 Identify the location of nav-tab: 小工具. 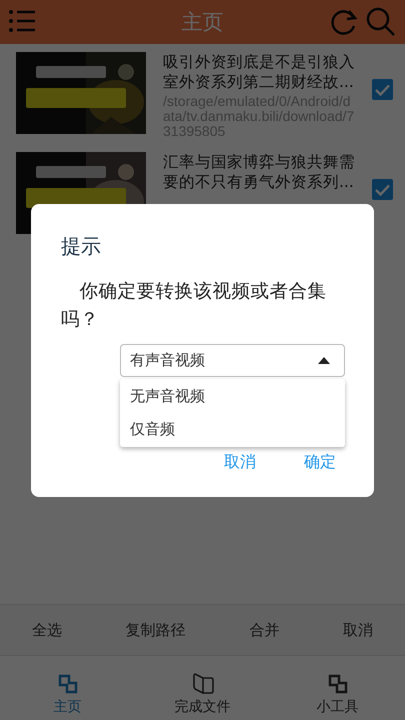
(337, 688).